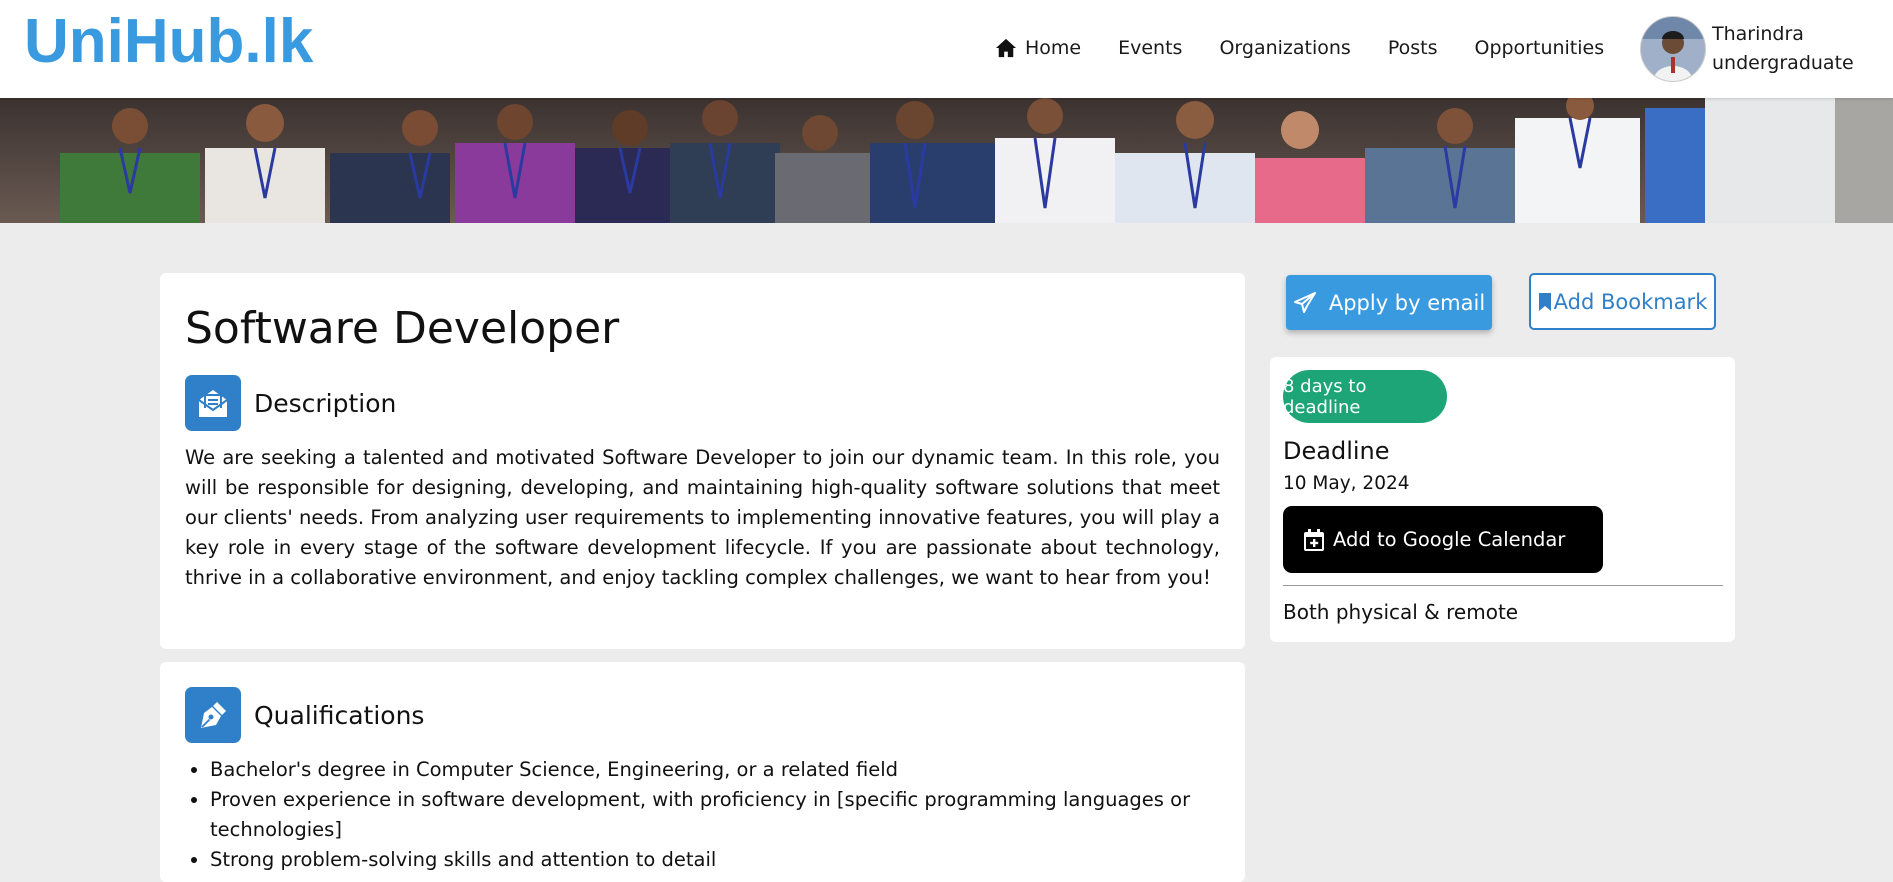 Image resolution: width=1893 pixels, height=882 pixels. Describe the element at coordinates (1401, 612) in the screenshot. I see `work-mode: Both physical & remote` at that location.